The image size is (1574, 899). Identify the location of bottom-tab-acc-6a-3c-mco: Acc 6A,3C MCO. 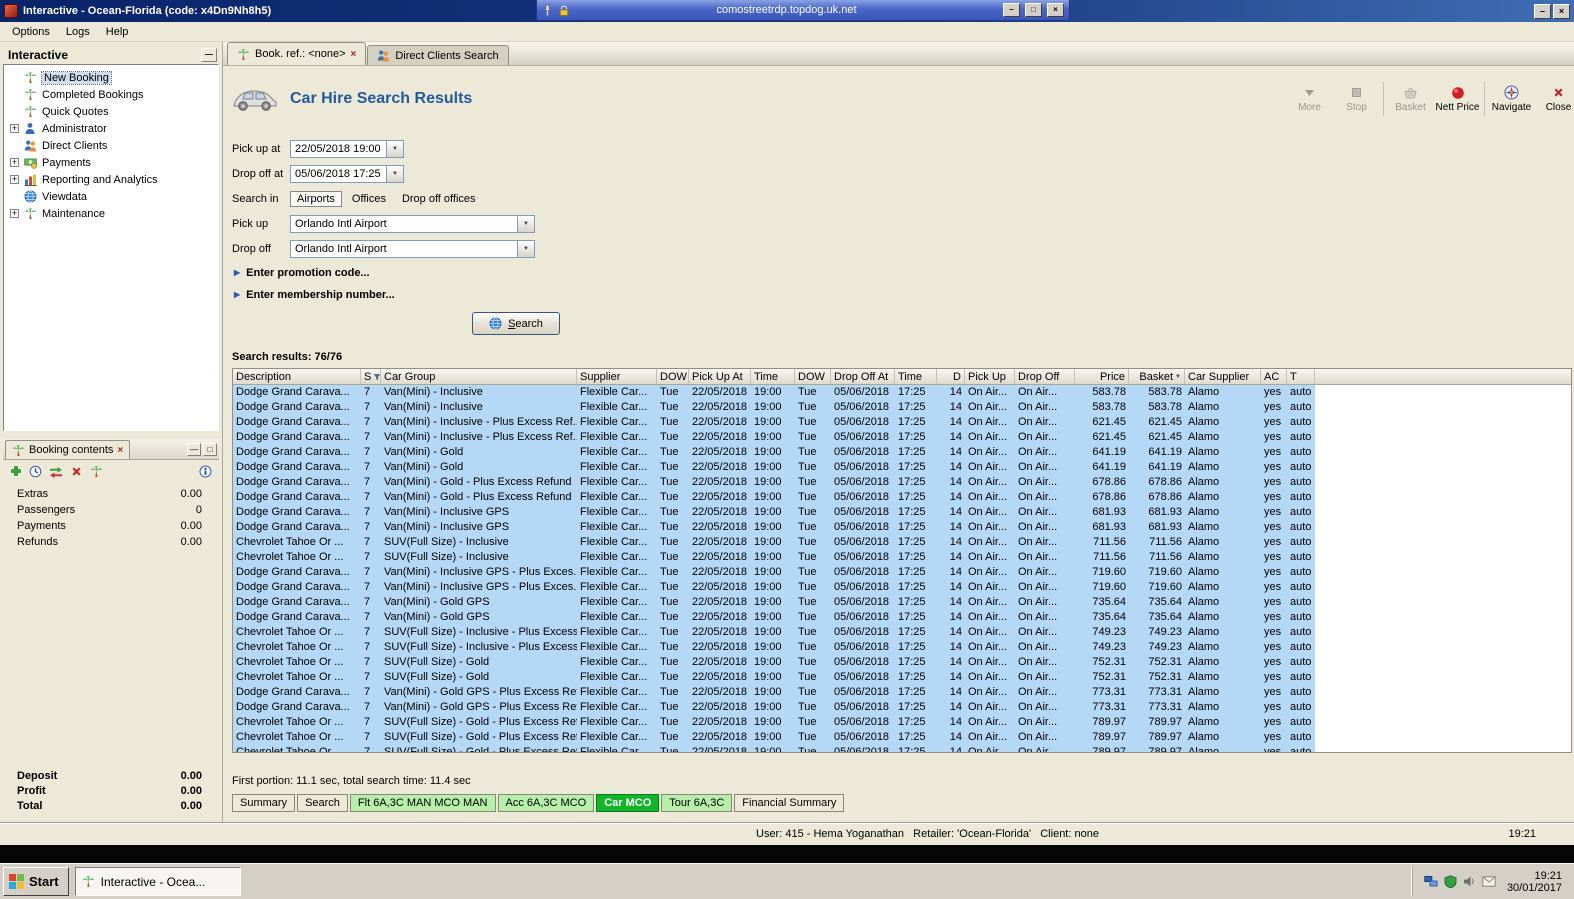
(546, 803).